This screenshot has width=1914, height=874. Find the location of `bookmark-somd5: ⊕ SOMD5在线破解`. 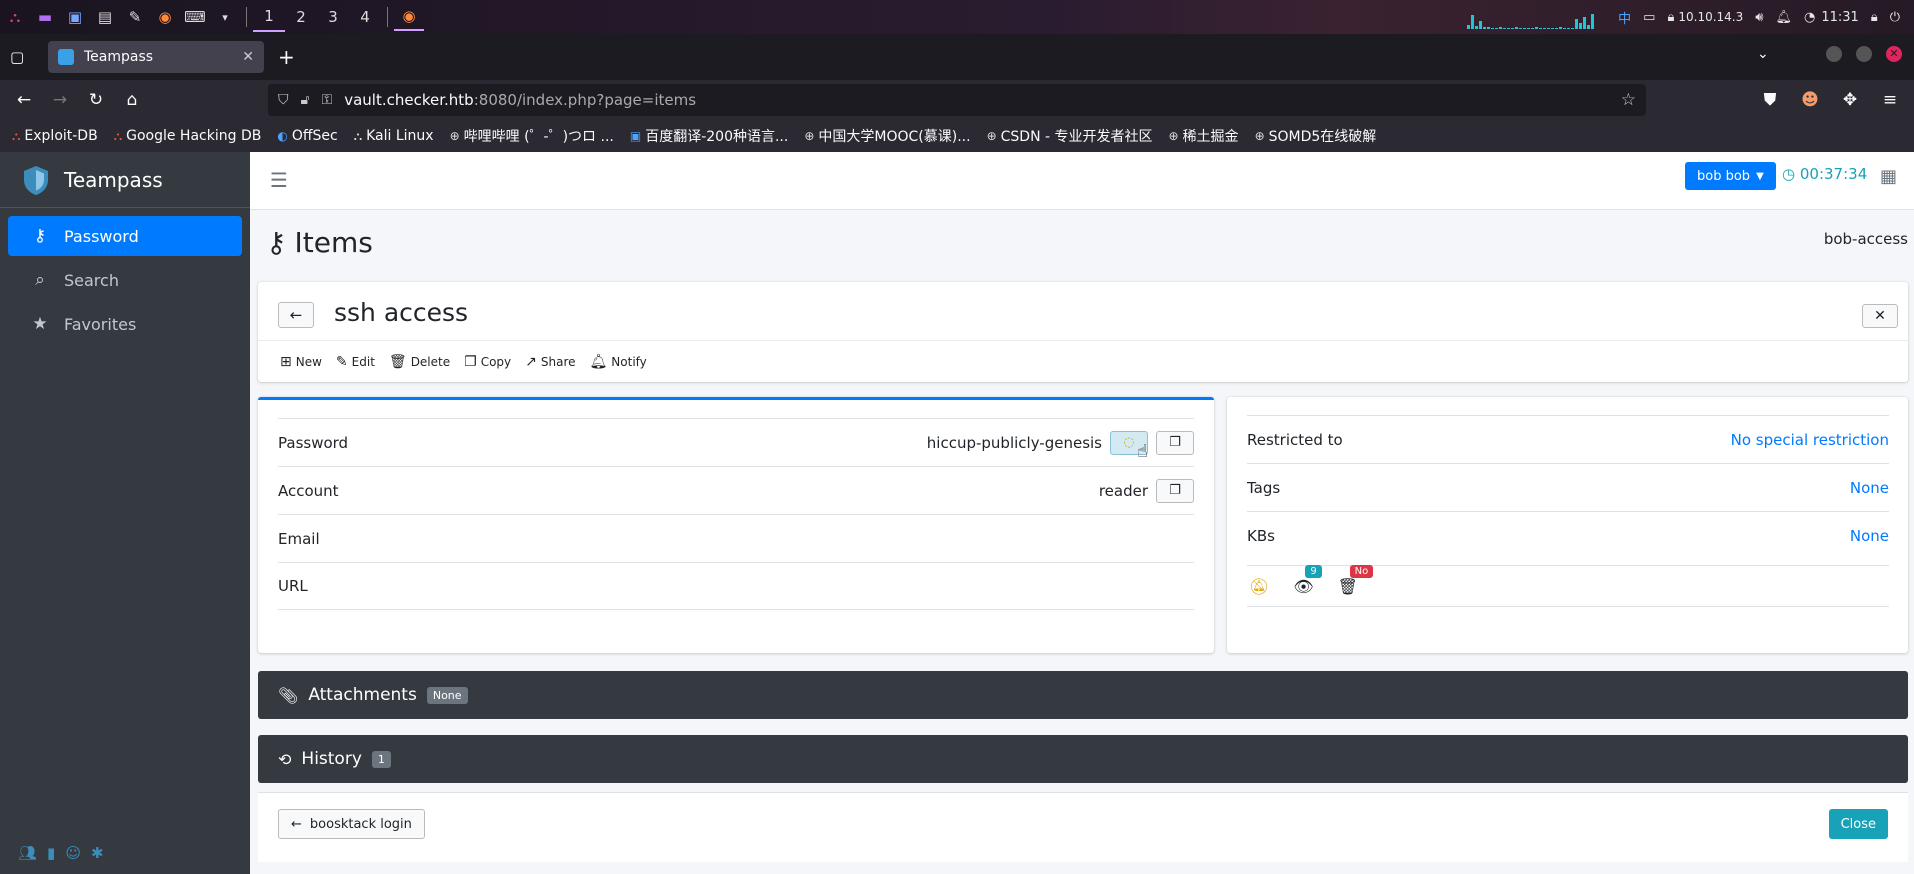

bookmark-somd5: ⊕ SOMD5在线破解 is located at coordinates (1316, 136).